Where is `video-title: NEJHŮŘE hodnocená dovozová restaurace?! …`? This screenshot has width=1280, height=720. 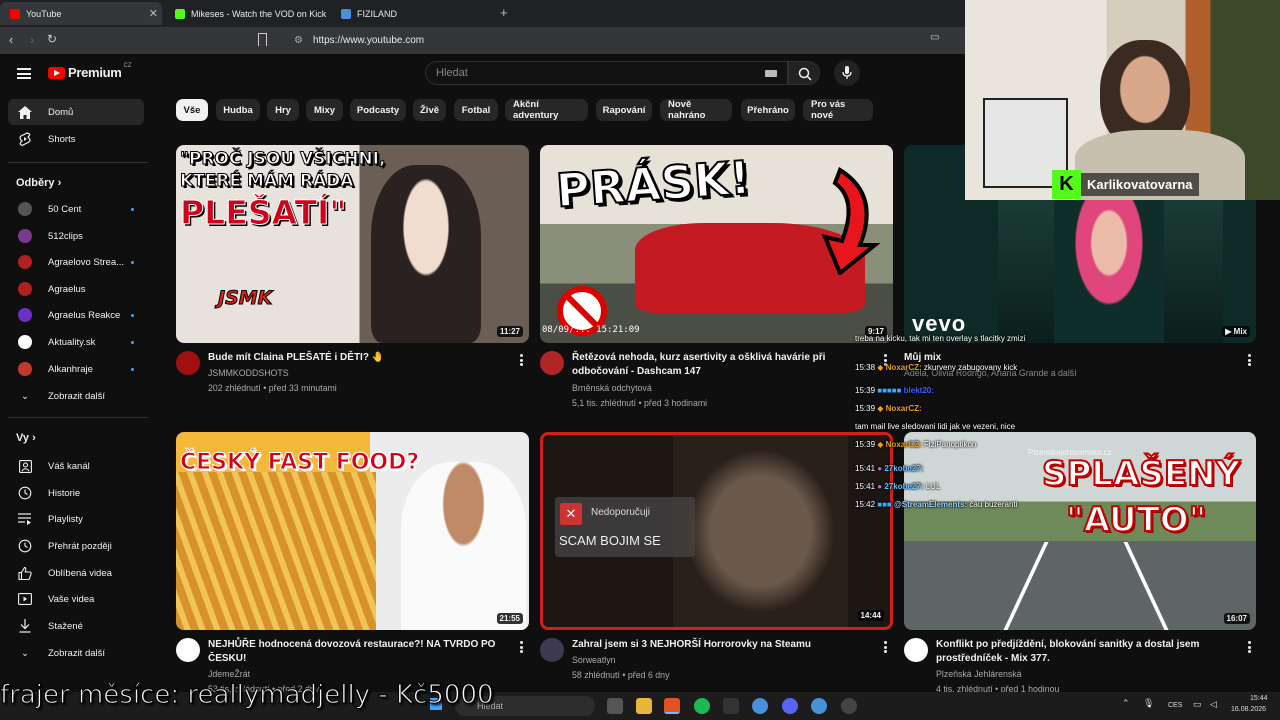
video-title: NEJHŮŘE hodnocená dovozová restaurace?! … is located at coordinates (358, 652).